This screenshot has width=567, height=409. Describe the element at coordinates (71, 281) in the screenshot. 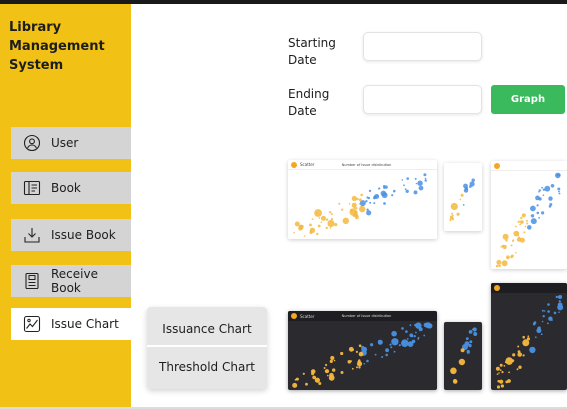

I see `sidebar-item-receive-book: Receive Book` at that location.